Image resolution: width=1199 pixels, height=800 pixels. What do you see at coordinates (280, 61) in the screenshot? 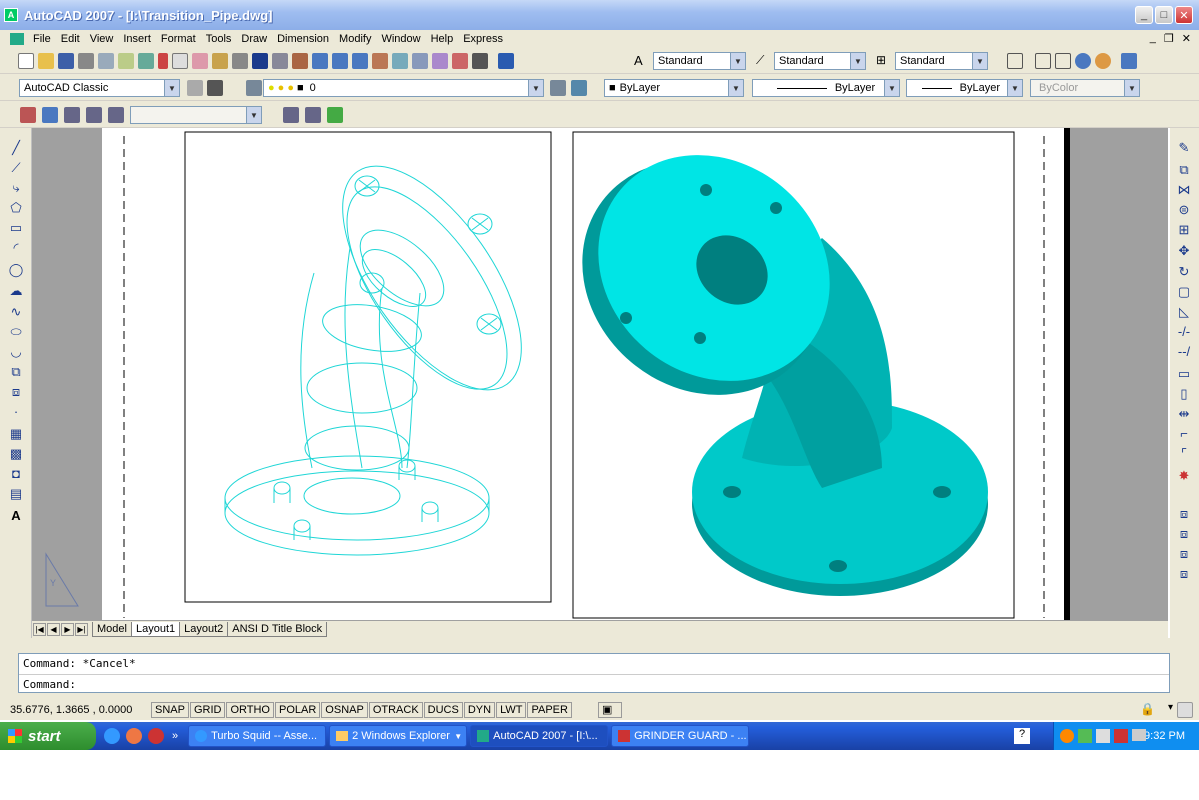
I see `redo-icon` at bounding box center [280, 61].